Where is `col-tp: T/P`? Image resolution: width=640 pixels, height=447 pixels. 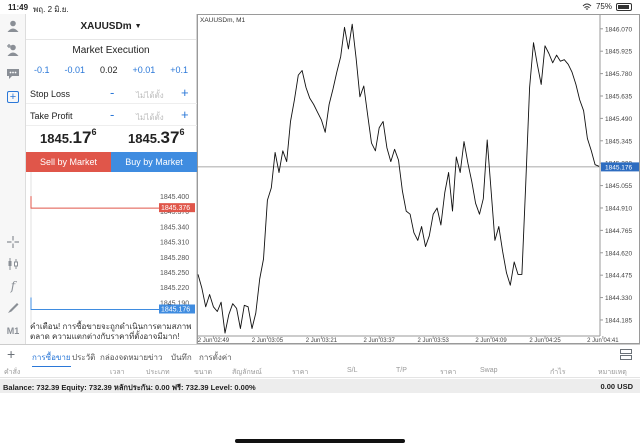 col-tp: T/P is located at coordinates (401, 370).